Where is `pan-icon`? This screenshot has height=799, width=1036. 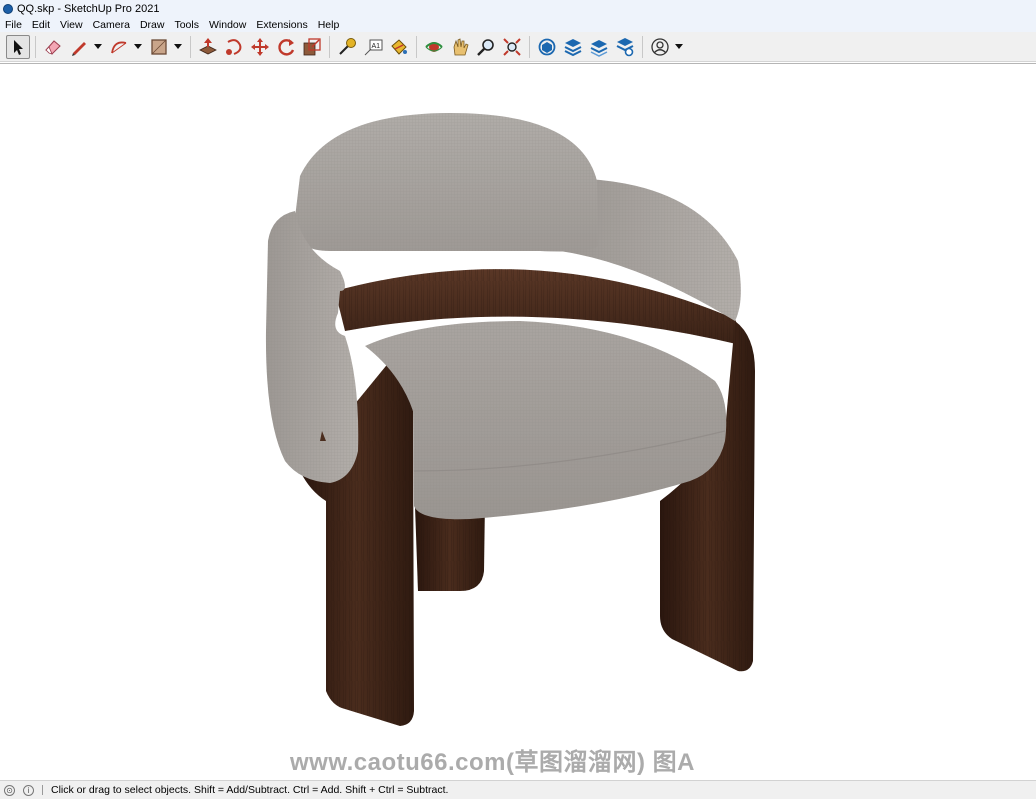
pan-icon is located at coordinates (461, 46).